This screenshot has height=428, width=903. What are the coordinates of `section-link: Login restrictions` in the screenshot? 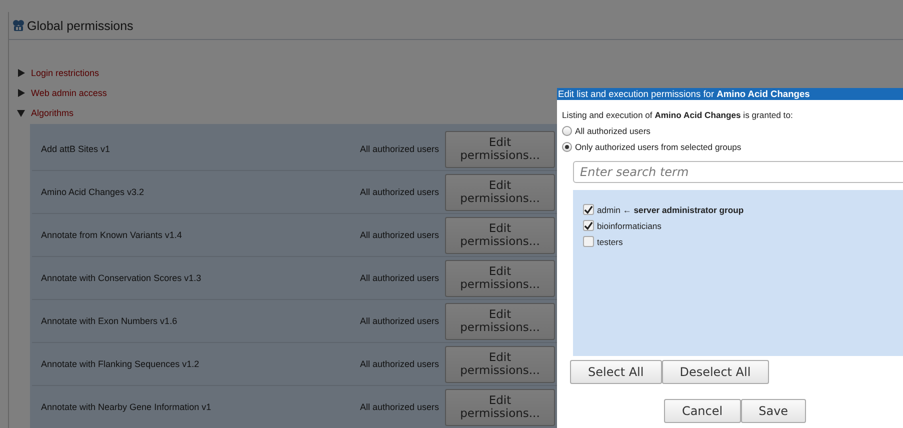 It's located at (65, 73).